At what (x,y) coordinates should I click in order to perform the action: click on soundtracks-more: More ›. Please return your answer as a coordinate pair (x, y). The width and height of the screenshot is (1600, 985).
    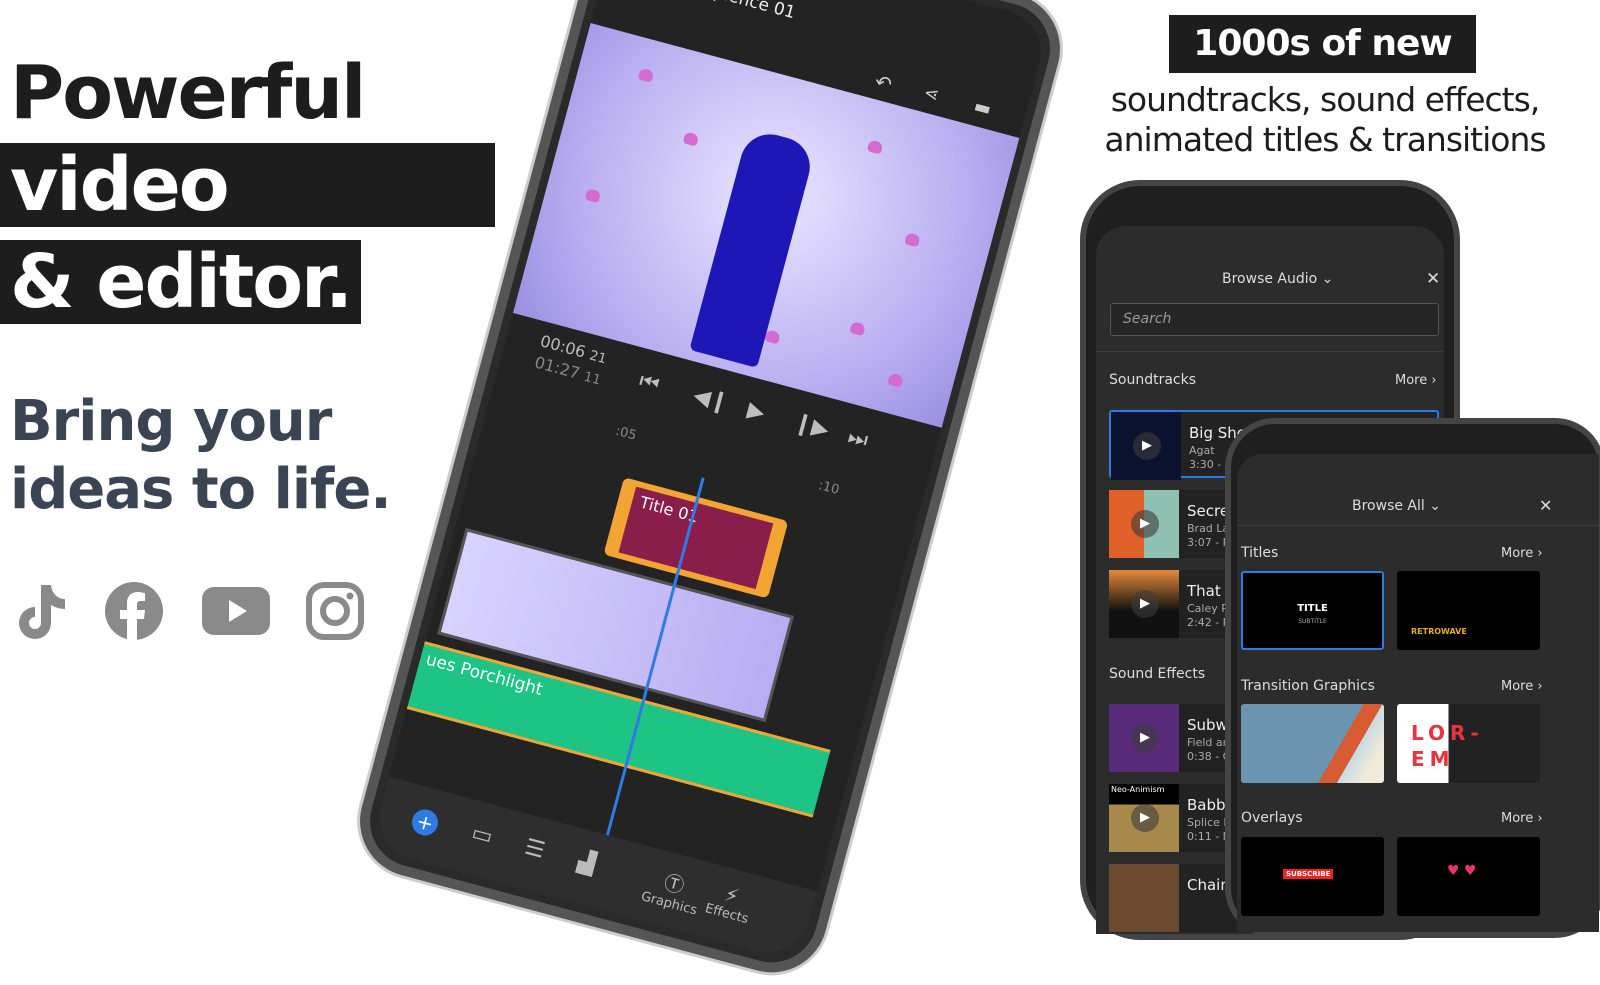
    Looking at the image, I should click on (1416, 380).